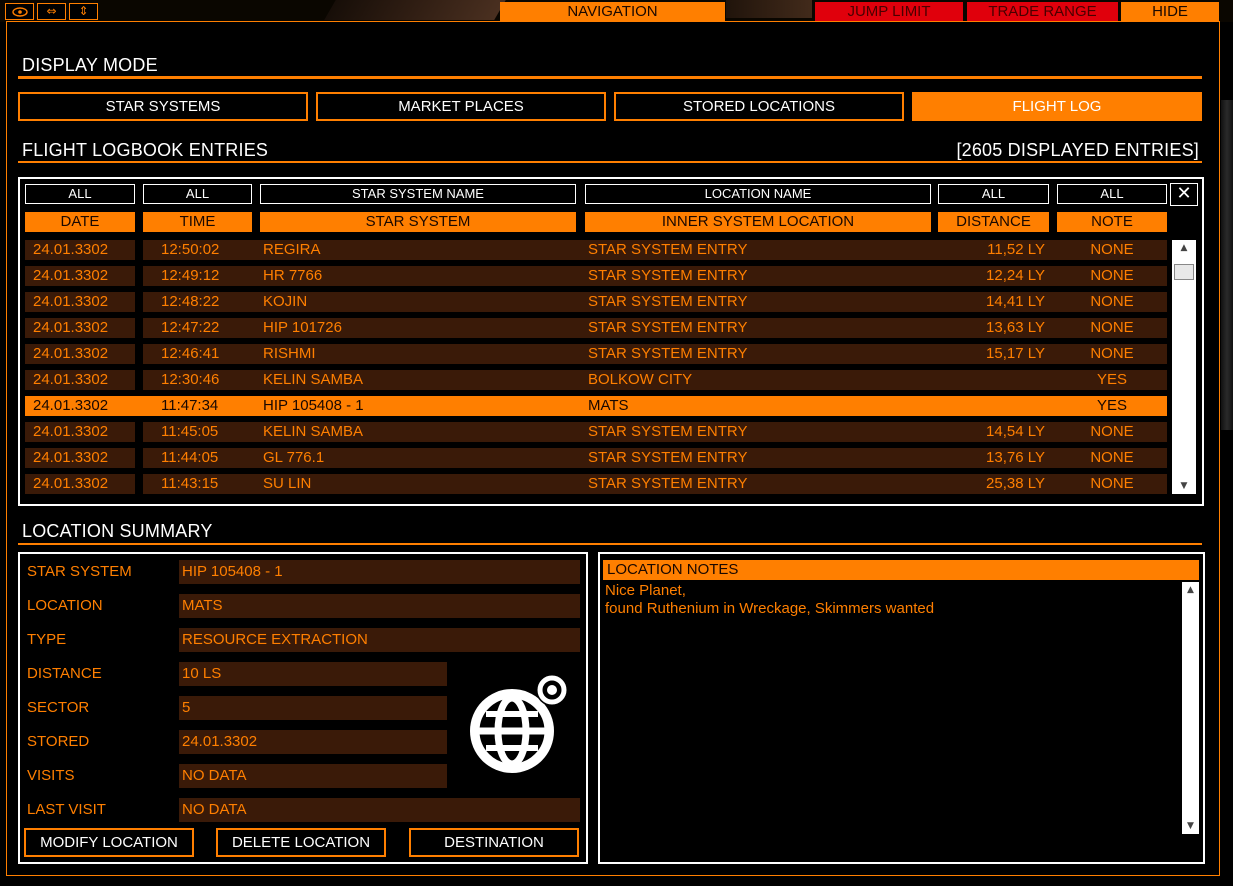  I want to click on mode-flight-log-button: FLIGHT LOG, so click(1057, 106).